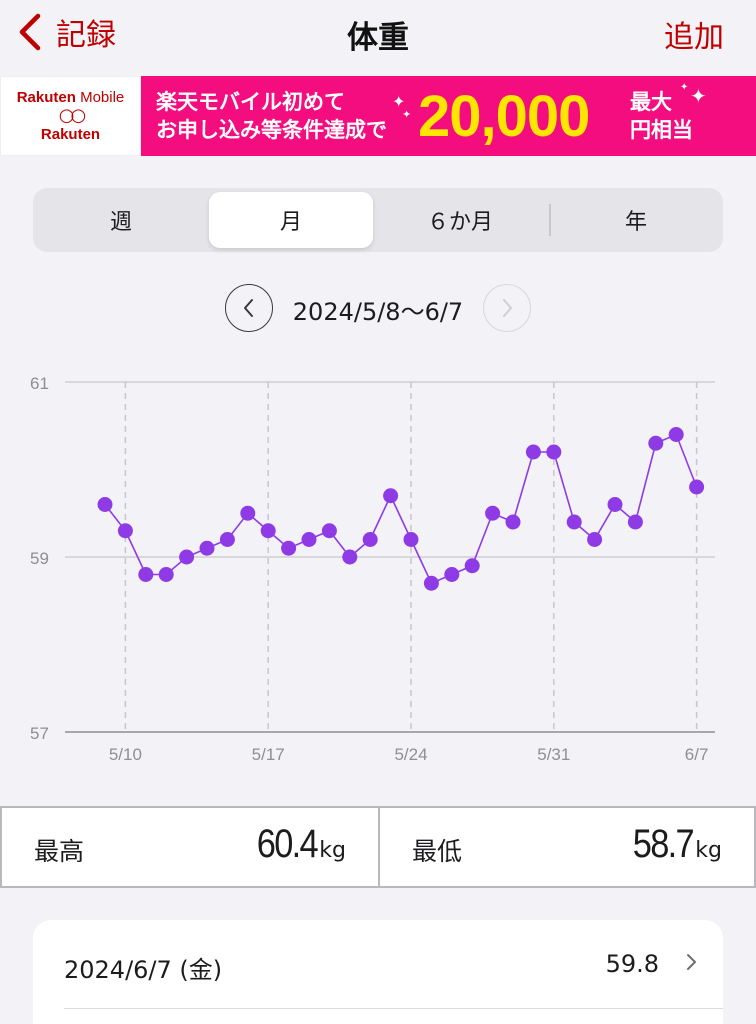 This screenshot has width=756, height=1024. I want to click on x-tick-label: 5/24, so click(410, 754).